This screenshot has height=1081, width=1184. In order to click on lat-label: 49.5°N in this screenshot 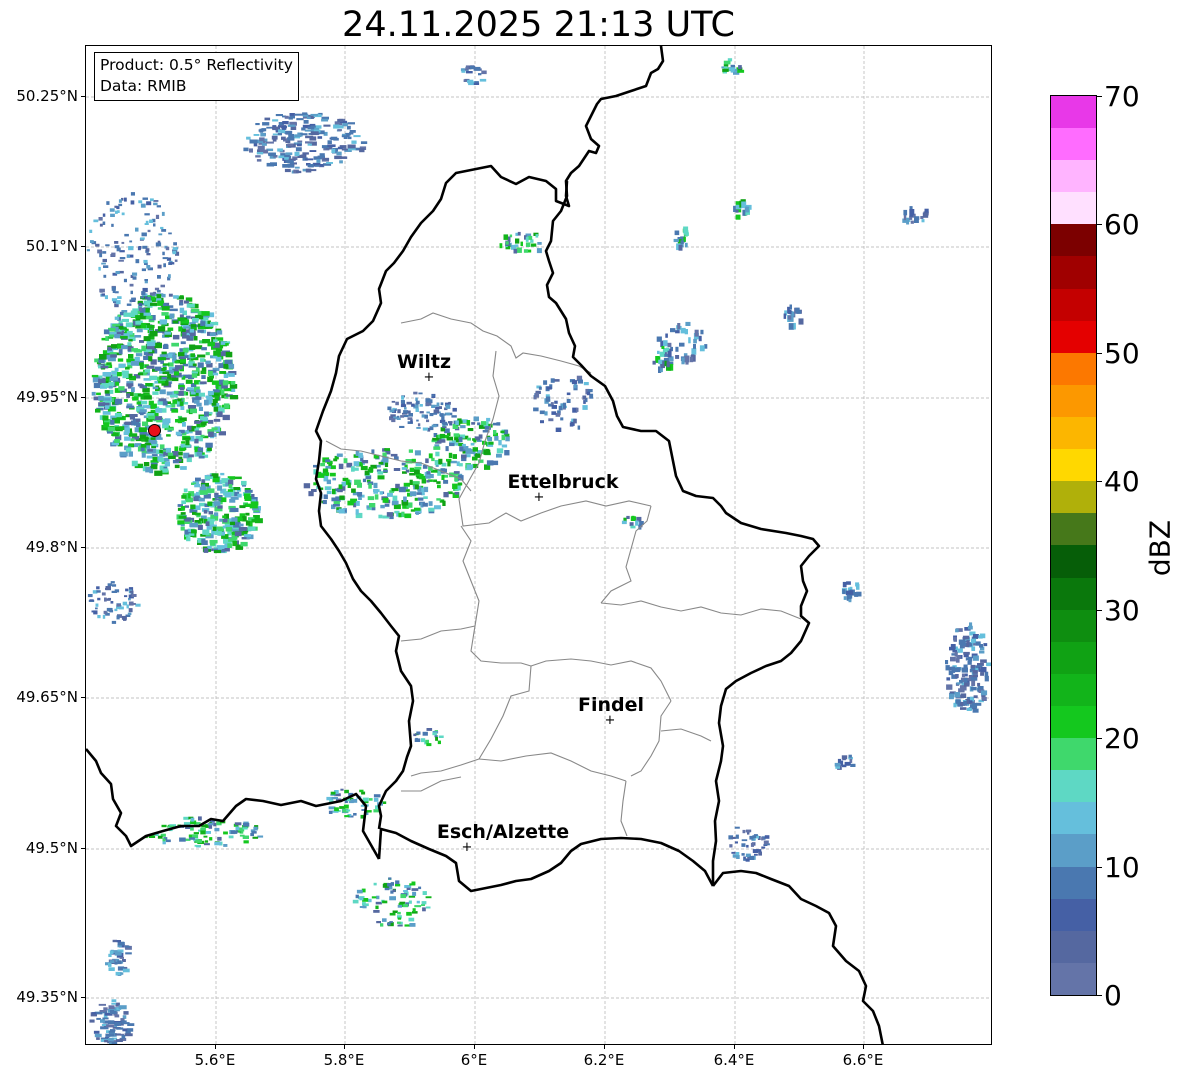, I will do `click(51, 848)`.